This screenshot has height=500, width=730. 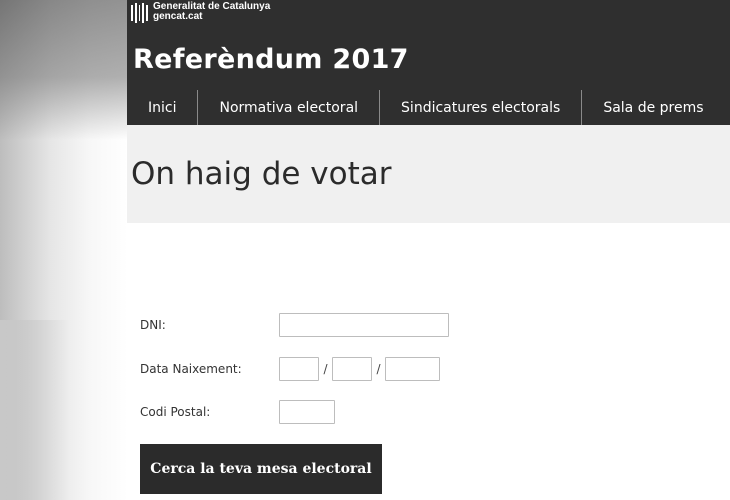 What do you see at coordinates (261, 469) in the screenshot?
I see `search-polling-station-button: Cerca la teva mesa electoral` at bounding box center [261, 469].